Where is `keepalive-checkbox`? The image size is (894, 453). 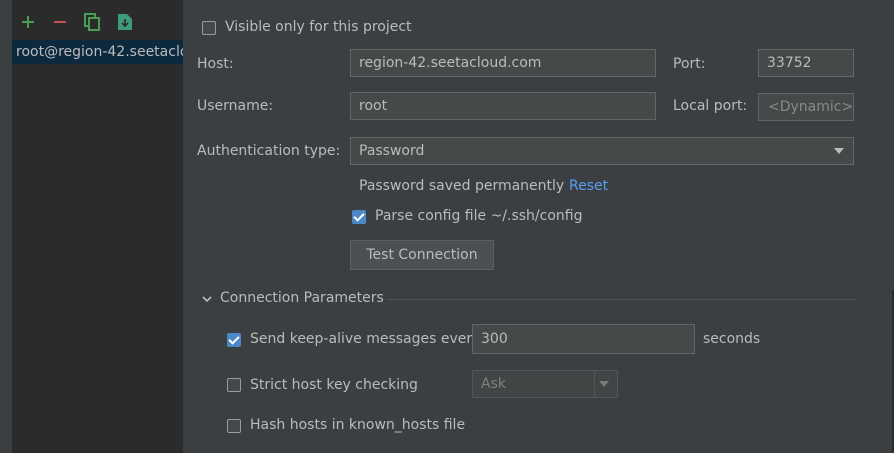
keepalive-checkbox is located at coordinates (234, 340).